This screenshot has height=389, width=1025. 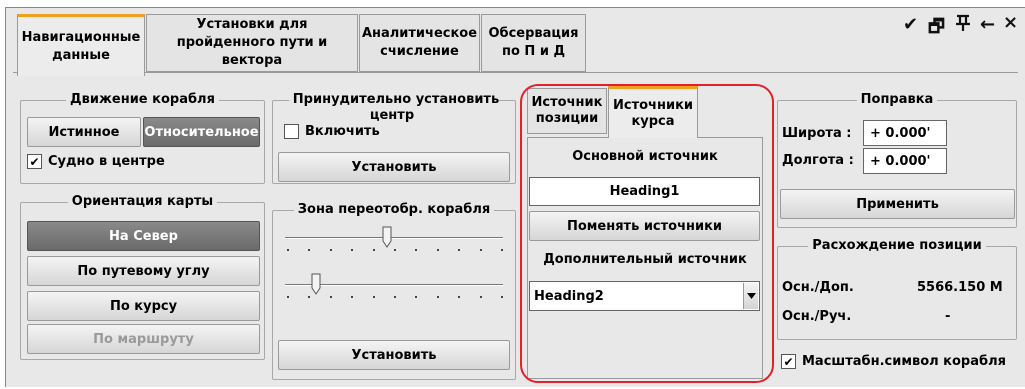 I want to click on main-source-field: Heading1, so click(x=644, y=191).